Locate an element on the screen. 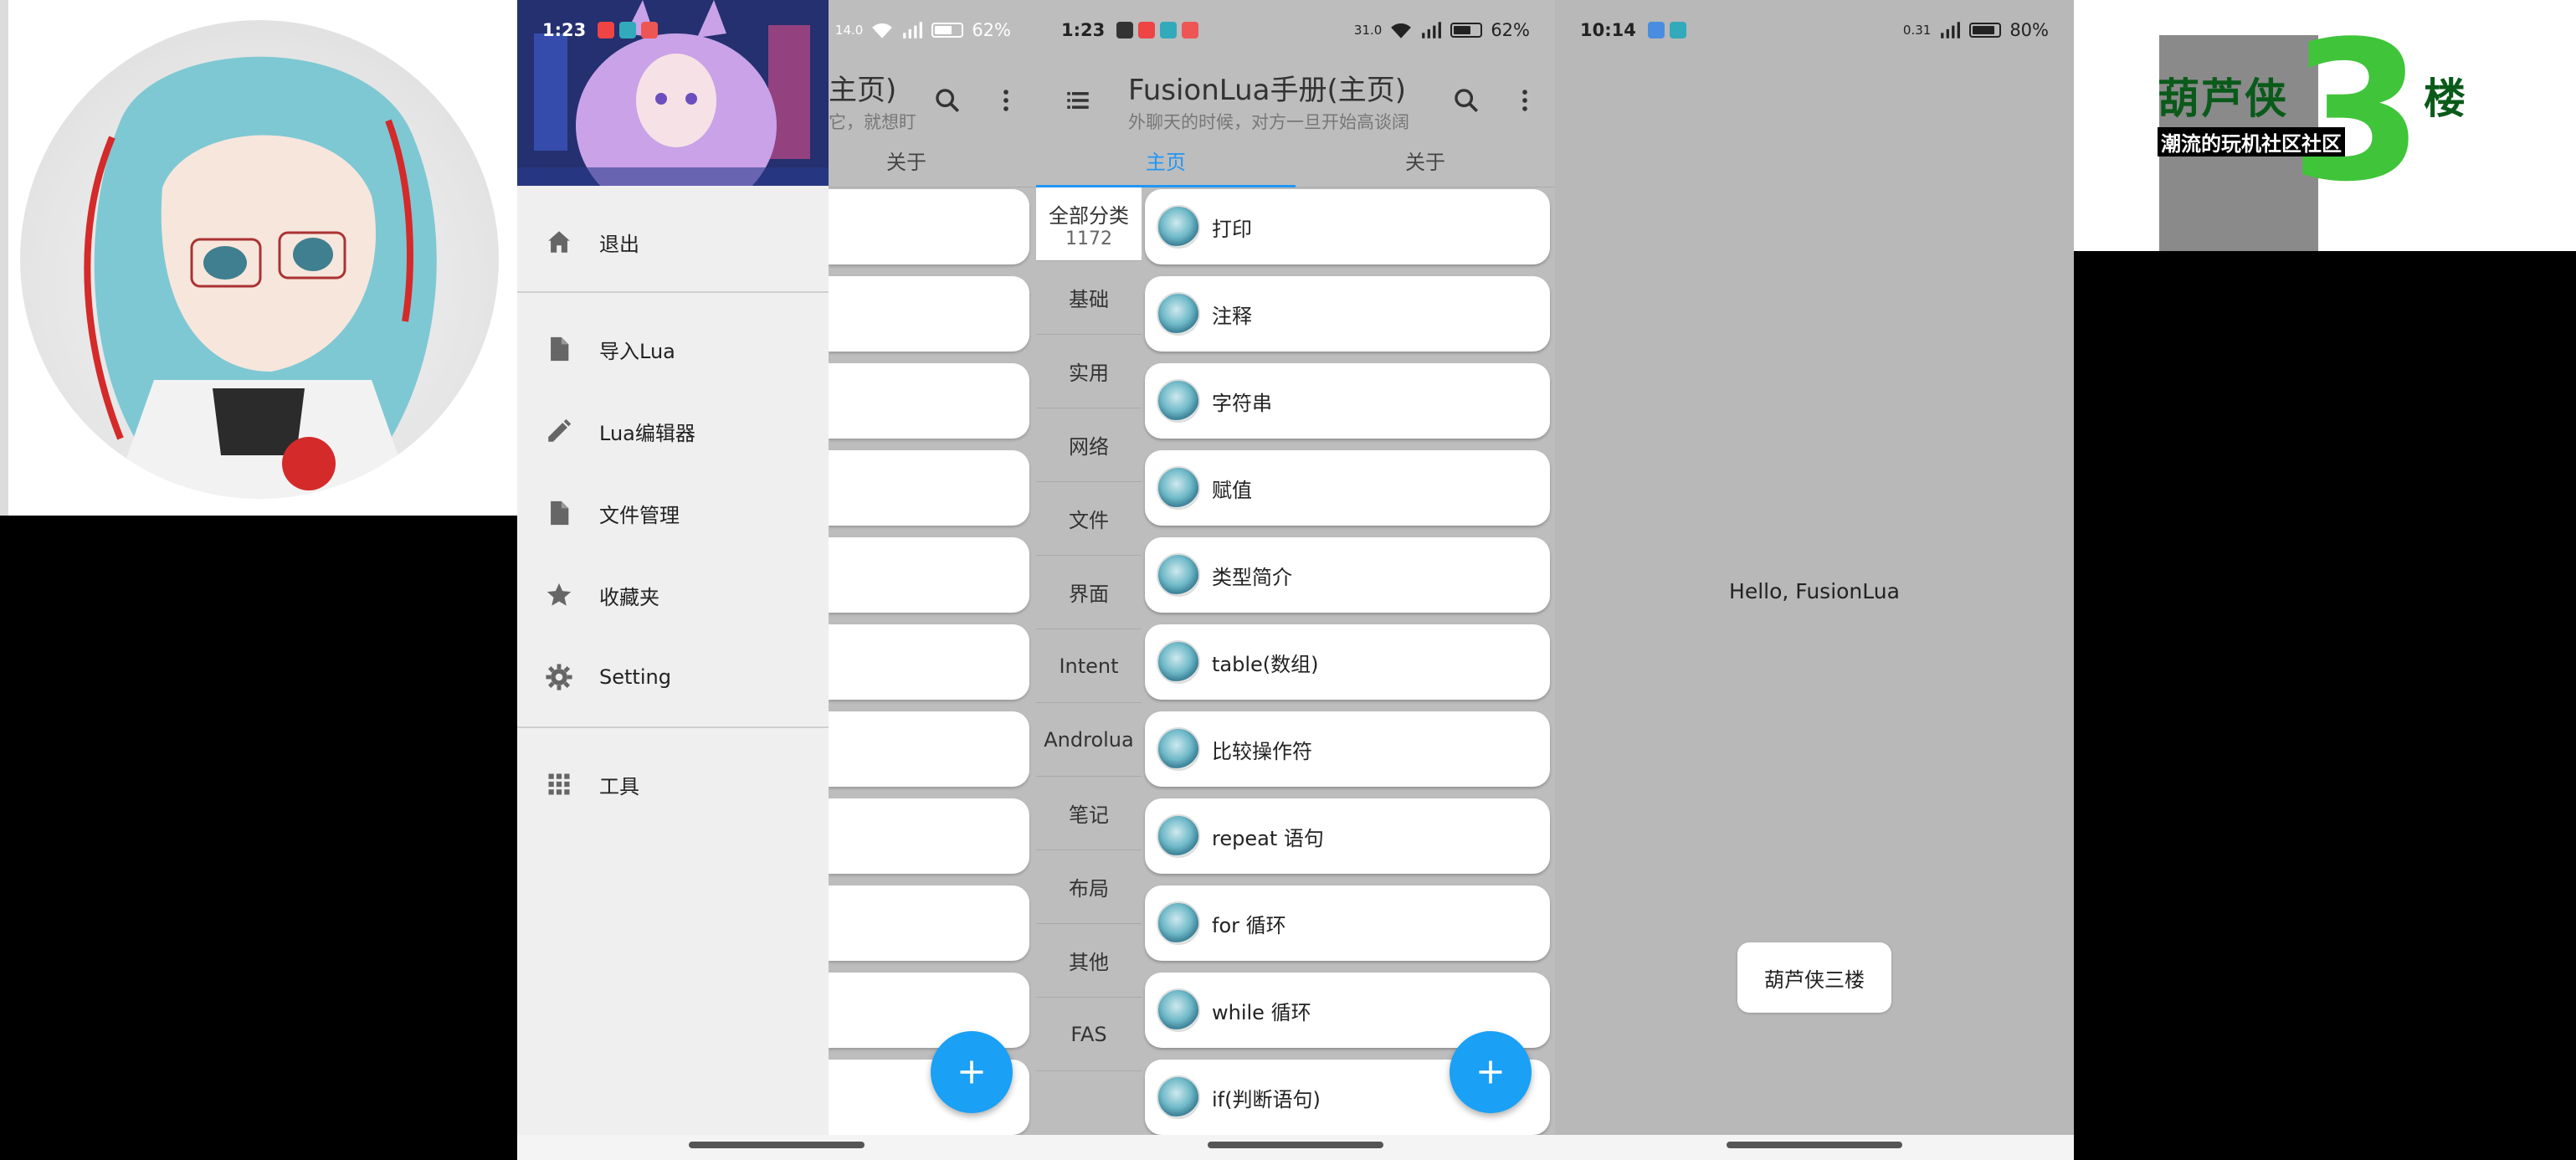 This screenshot has width=2576, height=1160. drawer-divider is located at coordinates (673, 292).